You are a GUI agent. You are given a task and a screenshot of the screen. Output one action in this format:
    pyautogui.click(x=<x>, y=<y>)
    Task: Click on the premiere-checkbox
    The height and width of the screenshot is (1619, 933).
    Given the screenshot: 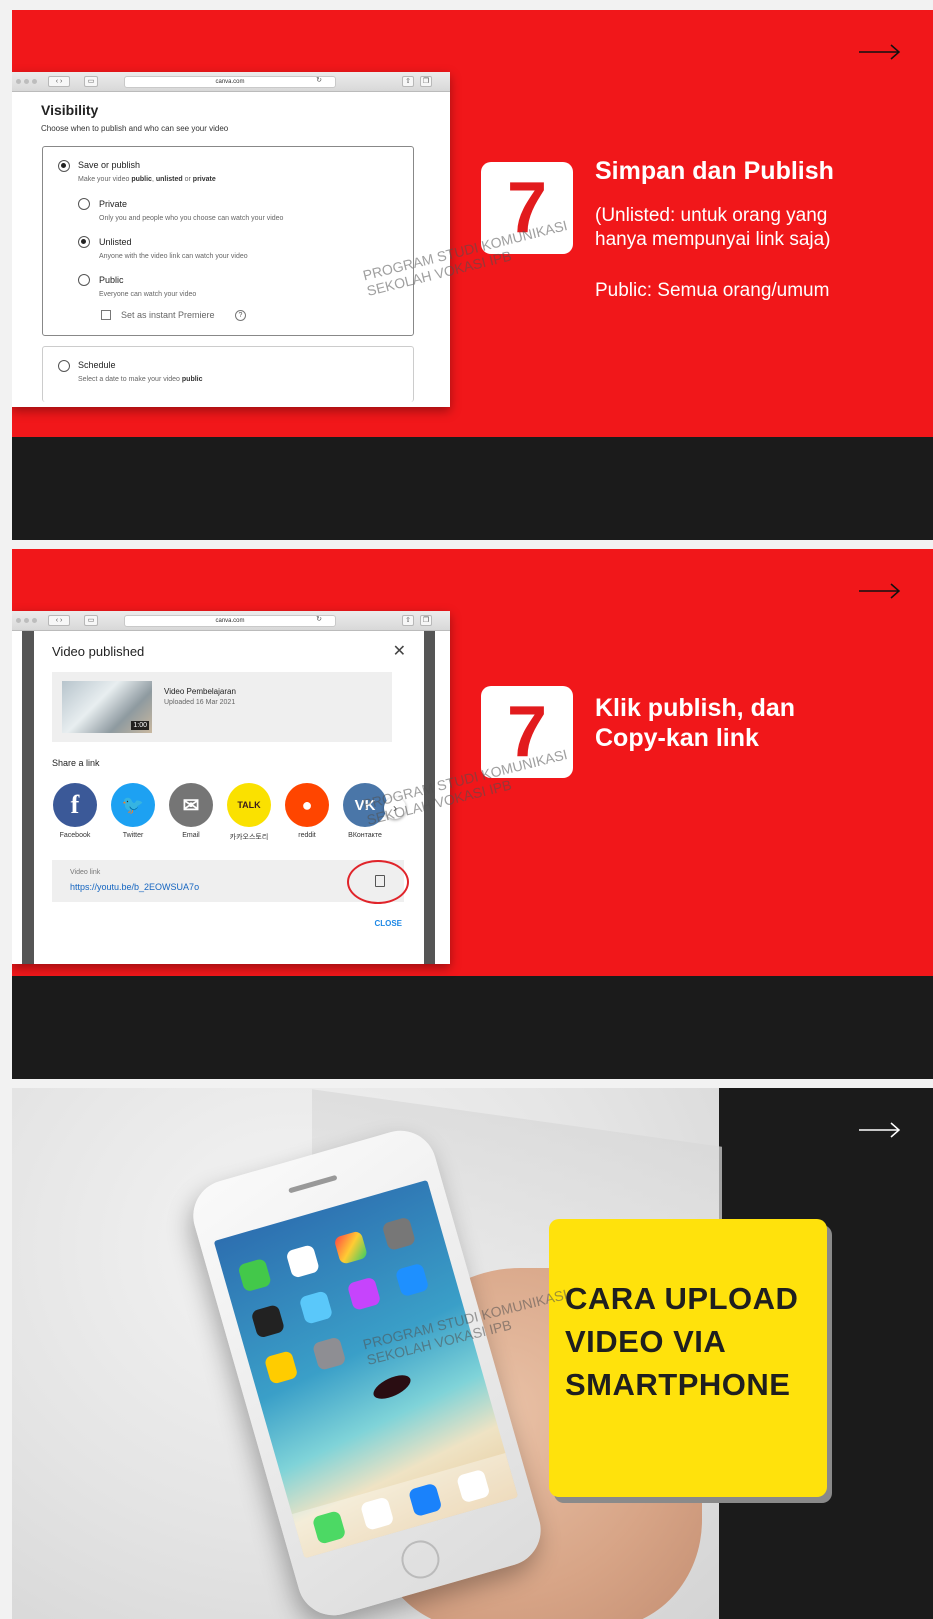 What is the action you would take?
    pyautogui.click(x=106, y=315)
    